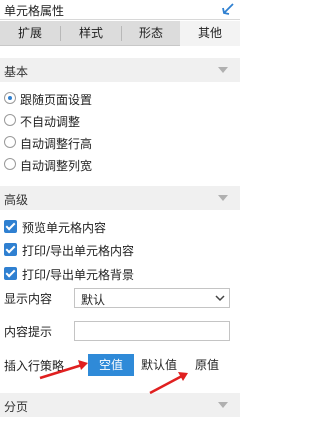 The height and width of the screenshot is (425, 320). Describe the element at coordinates (30, 33) in the screenshot. I see `tab-extend: 扩展` at that location.